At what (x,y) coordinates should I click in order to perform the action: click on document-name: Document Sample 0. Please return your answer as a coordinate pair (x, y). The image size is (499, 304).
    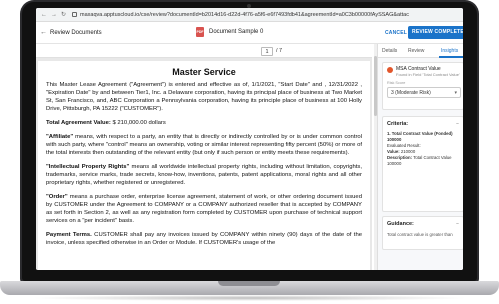
    Looking at the image, I should click on (236, 32).